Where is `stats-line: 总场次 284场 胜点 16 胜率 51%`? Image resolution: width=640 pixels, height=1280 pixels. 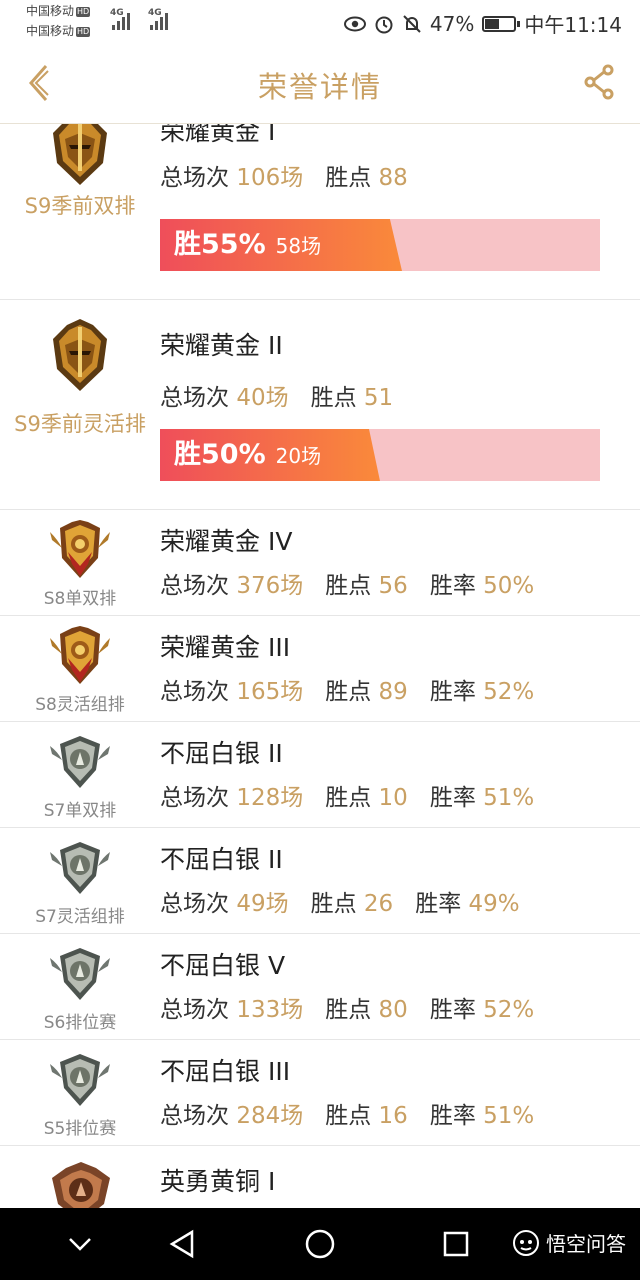
stats-line: 总场次 284场 胜点 16 胜率 51% is located at coordinates (347, 1116).